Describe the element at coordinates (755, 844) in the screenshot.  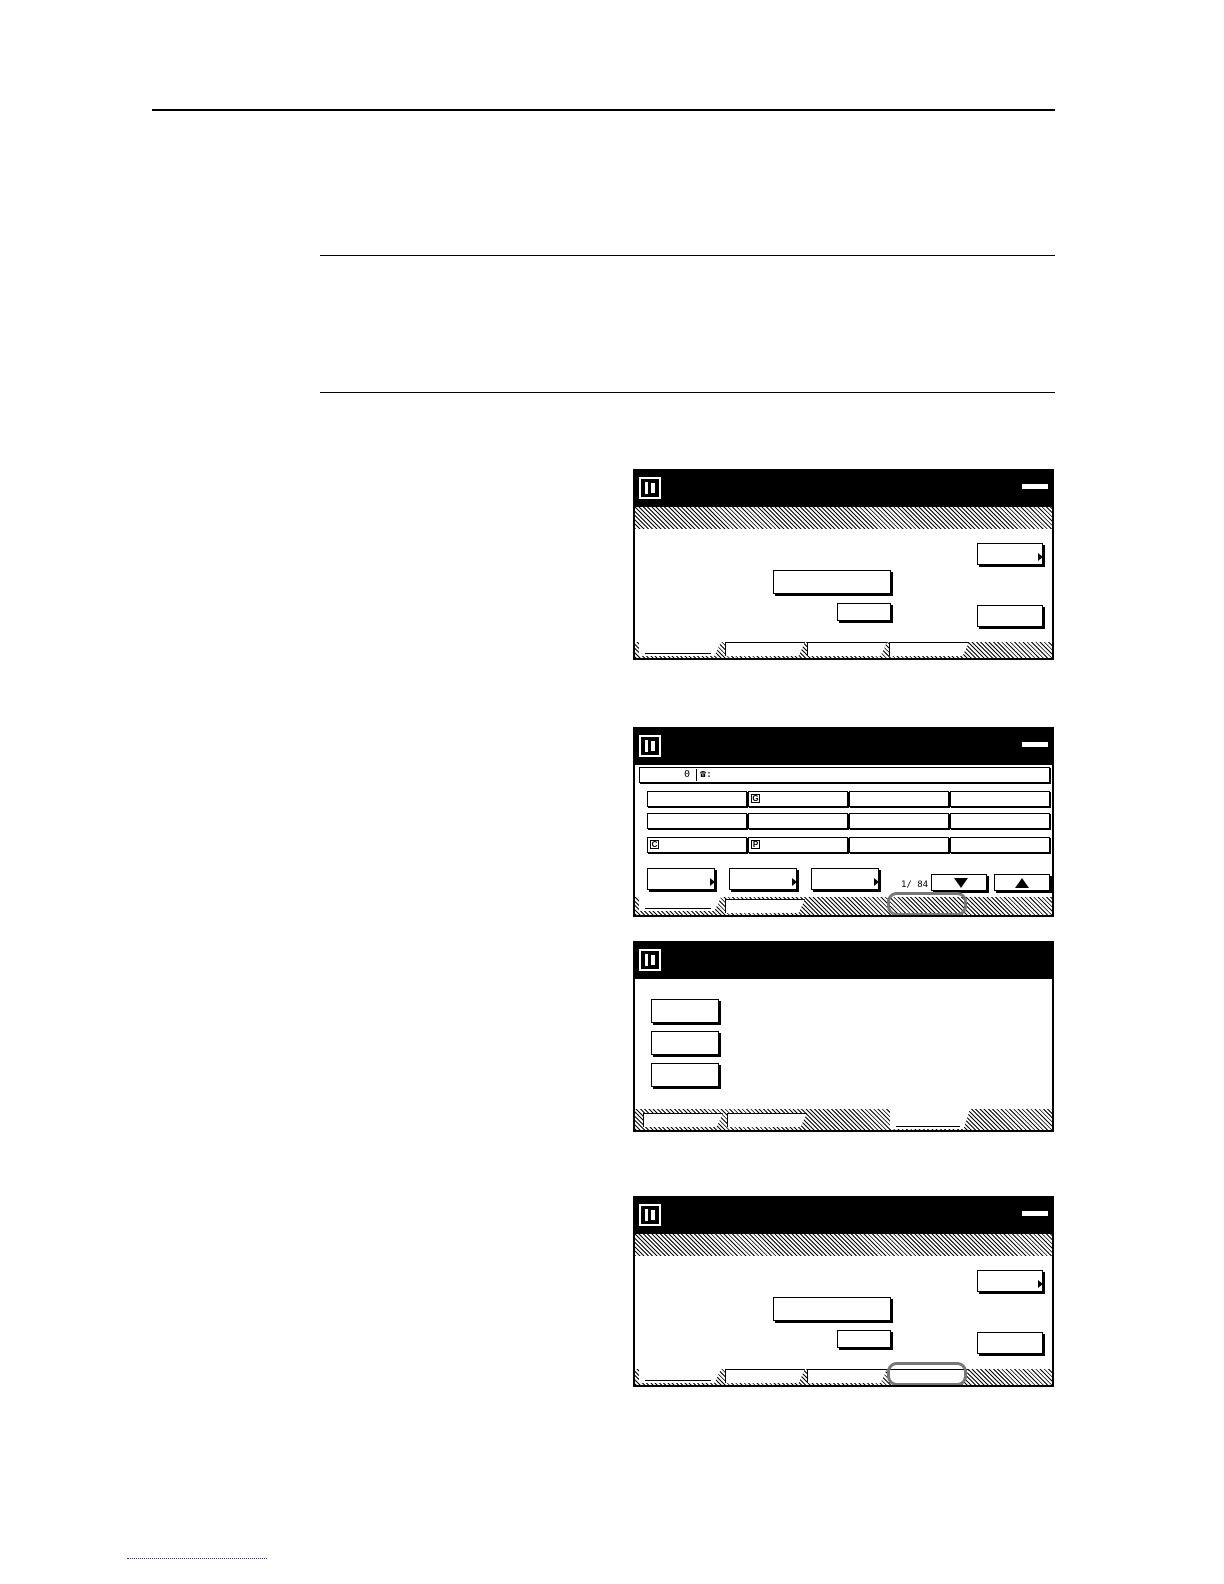
I see `program-badge: P` at that location.